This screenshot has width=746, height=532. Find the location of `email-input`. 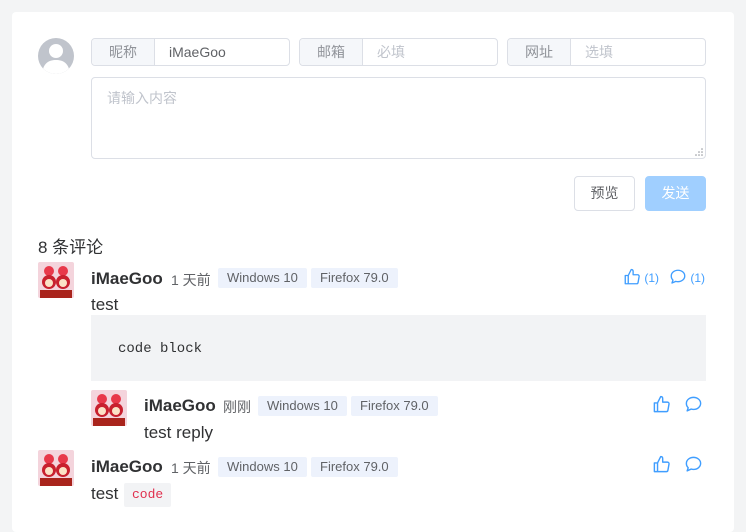

email-input is located at coordinates (428, 52).